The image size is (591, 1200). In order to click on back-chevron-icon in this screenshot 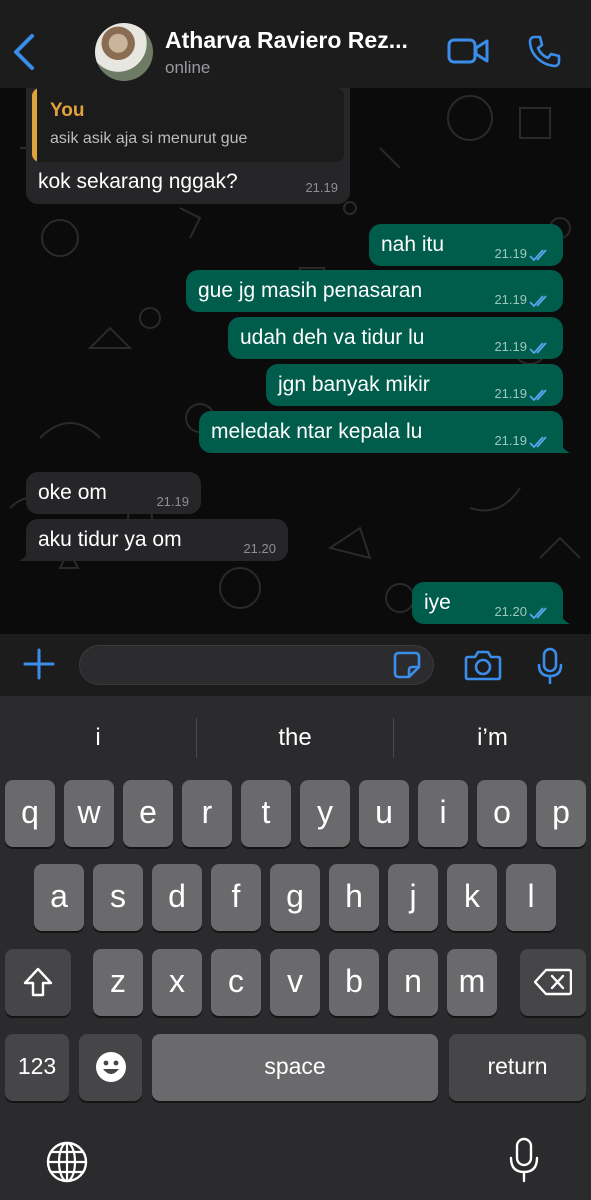, I will do `click(25, 52)`.